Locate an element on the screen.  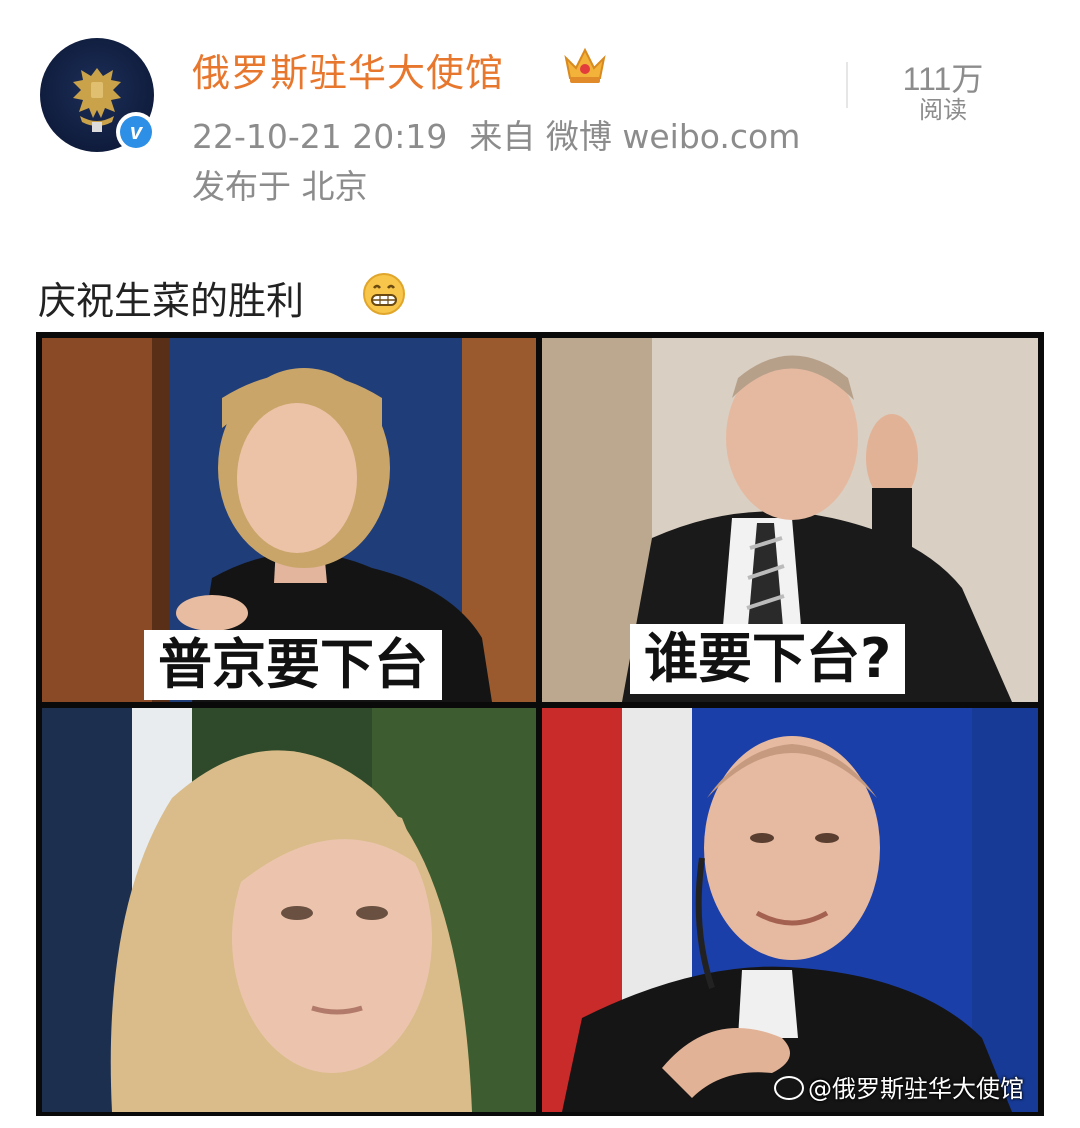
meme-panel-top-right: 谁要下台? is located at coordinates (790, 520).